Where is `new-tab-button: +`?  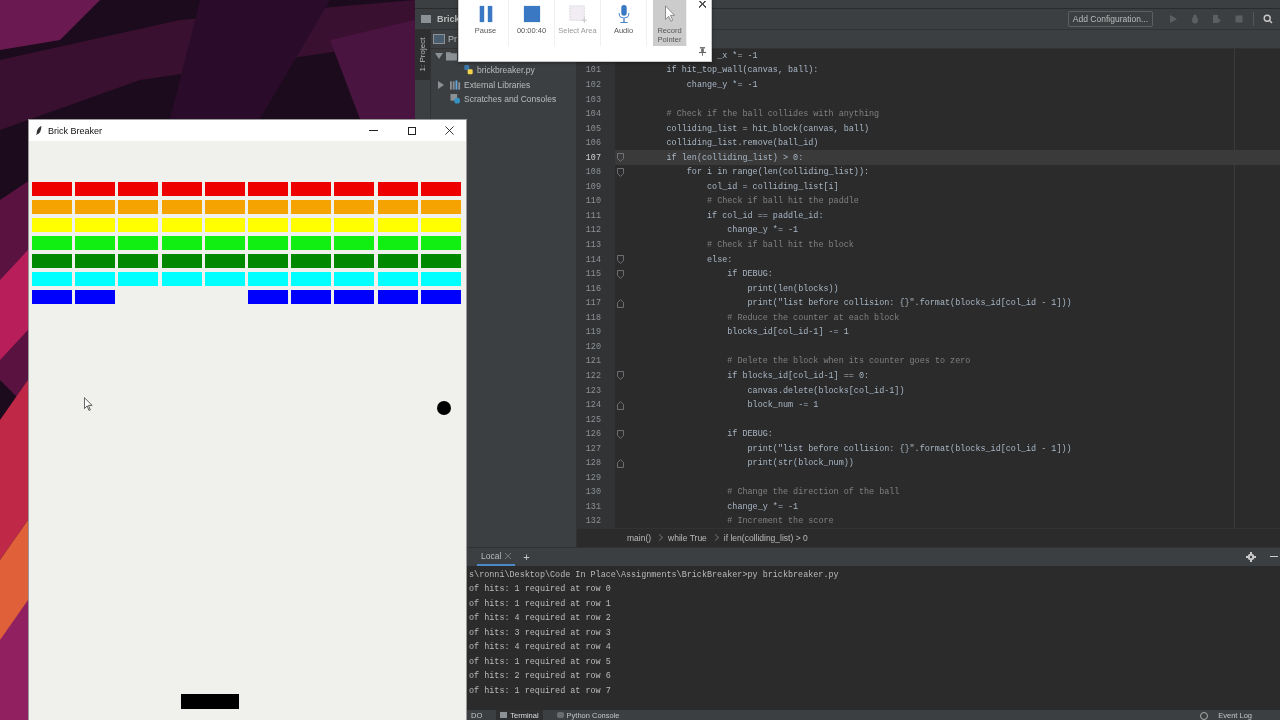 new-tab-button: + is located at coordinates (526, 556).